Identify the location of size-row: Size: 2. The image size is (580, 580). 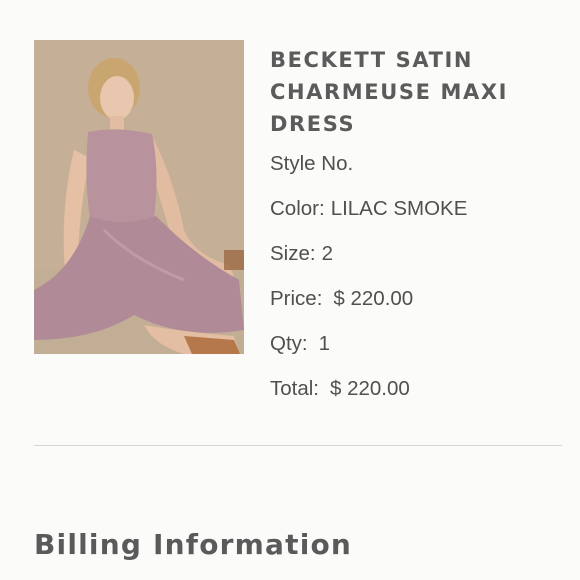
(410, 253).